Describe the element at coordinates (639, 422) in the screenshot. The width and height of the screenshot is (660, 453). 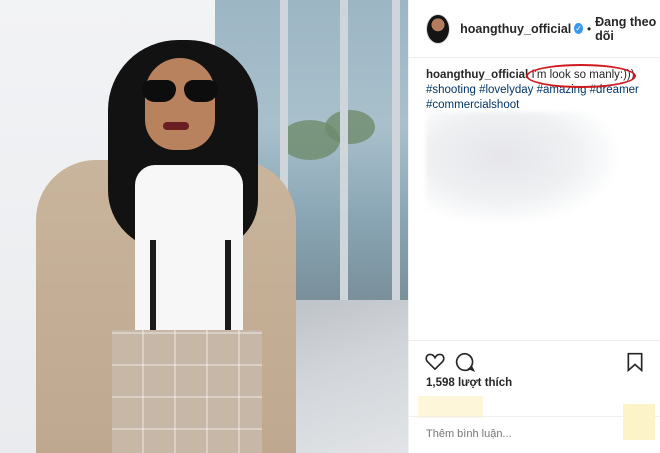
I see `blurred-post-button` at that location.